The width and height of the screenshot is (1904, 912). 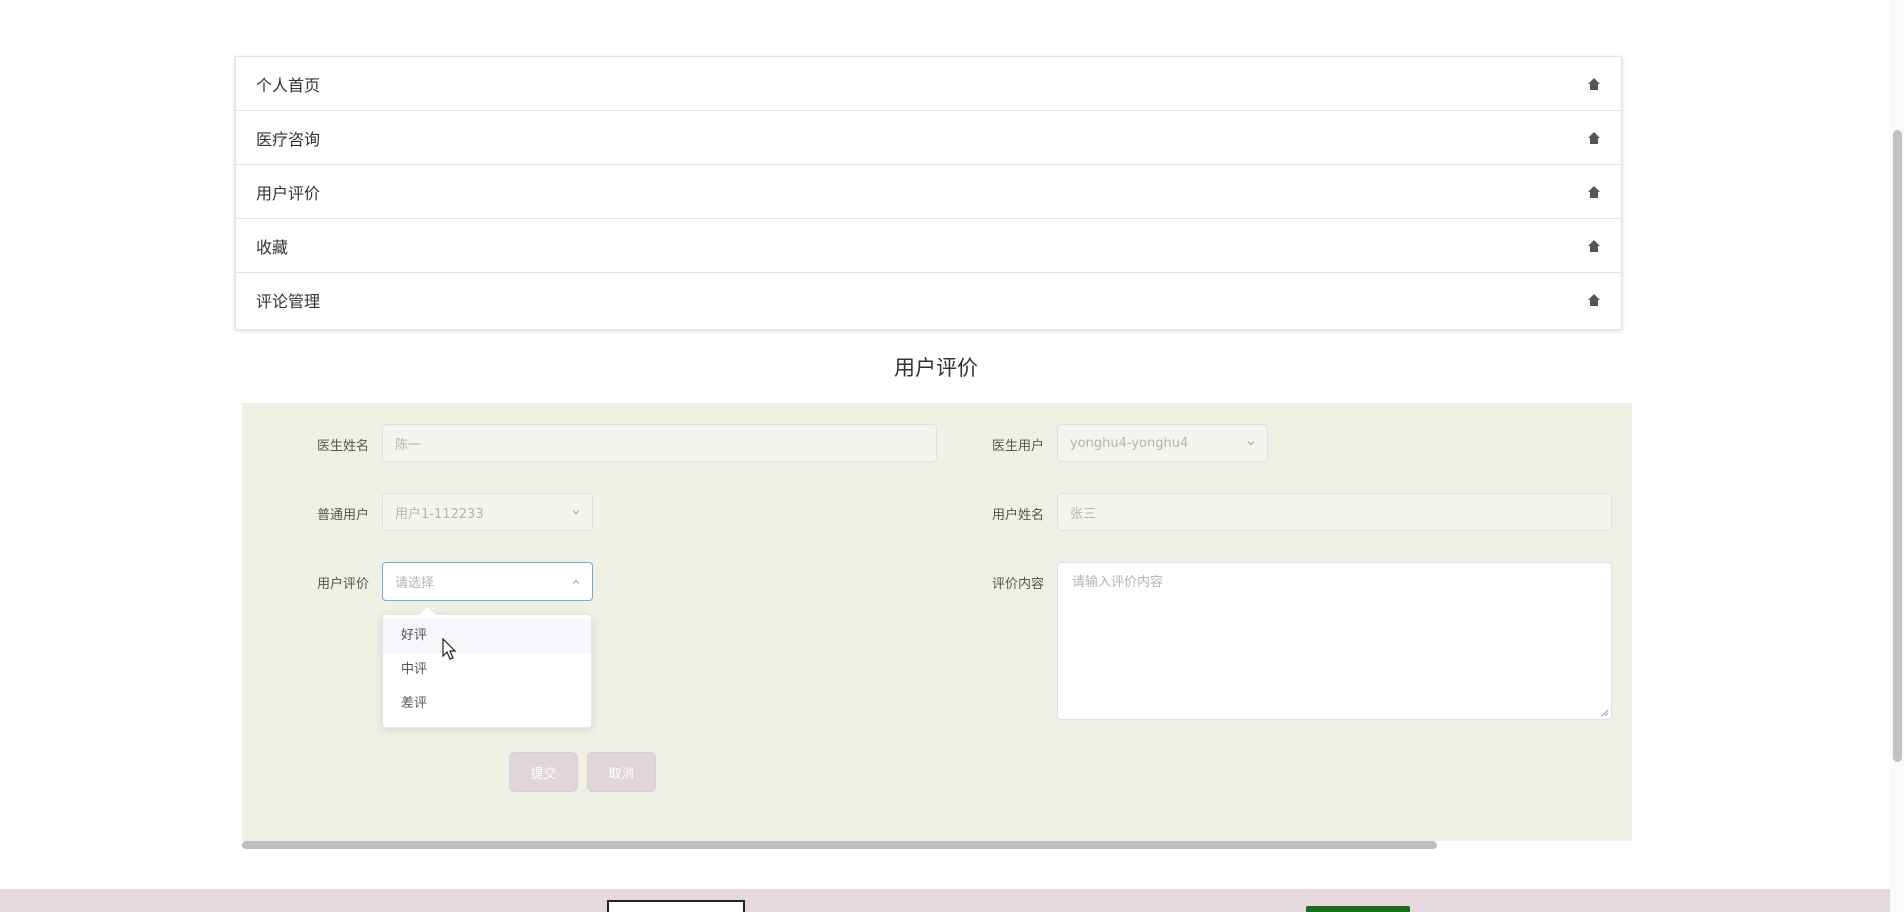 I want to click on content-placeholder: 请输入评价内容, so click(x=1118, y=582).